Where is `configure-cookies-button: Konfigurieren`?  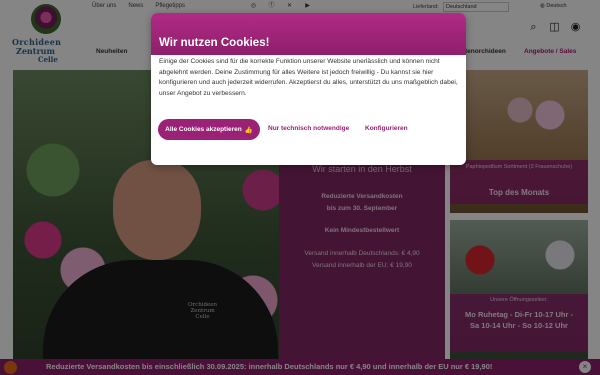 configure-cookies-button: Konfigurieren is located at coordinates (386, 128).